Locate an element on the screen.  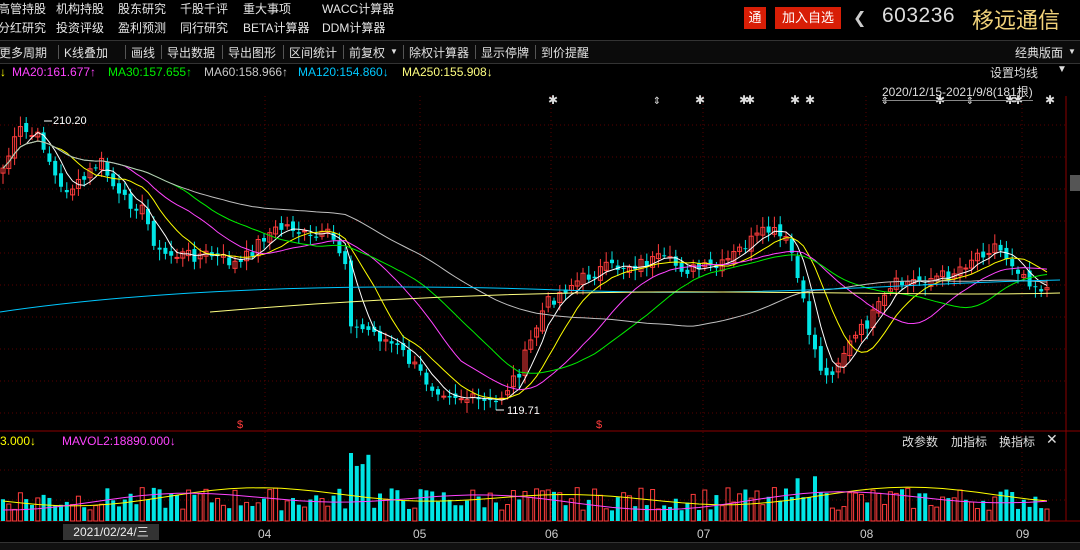
close-icon: ✕ is located at coordinates (1052, 439).